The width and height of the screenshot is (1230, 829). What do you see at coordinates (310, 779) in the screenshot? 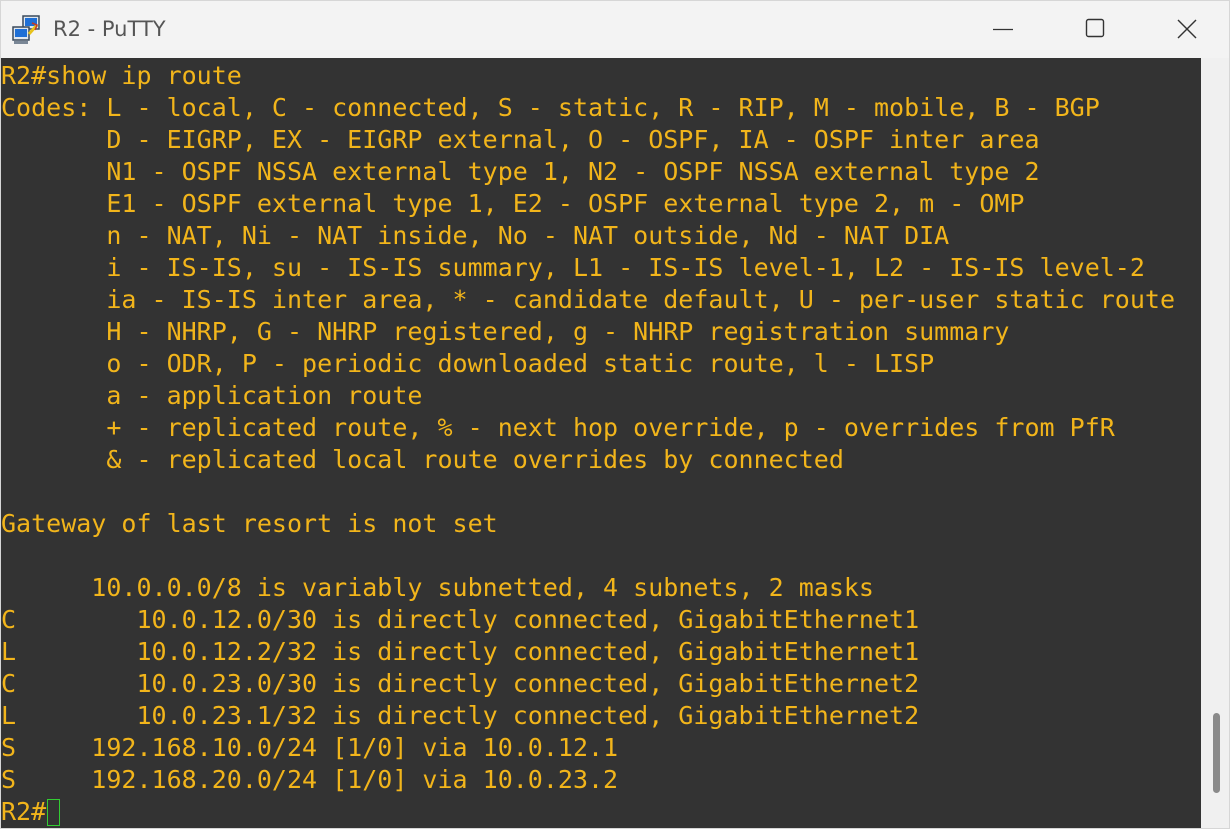
I see `terminal-line: S 192.168.20.0/24 [1/0] via 10.0.23.2` at bounding box center [310, 779].